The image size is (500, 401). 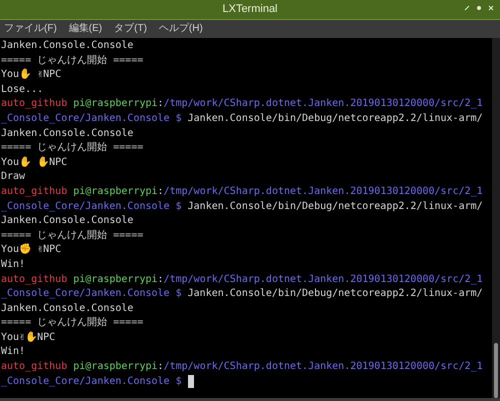 I want to click on scrollbar-thumb, so click(x=496, y=370).